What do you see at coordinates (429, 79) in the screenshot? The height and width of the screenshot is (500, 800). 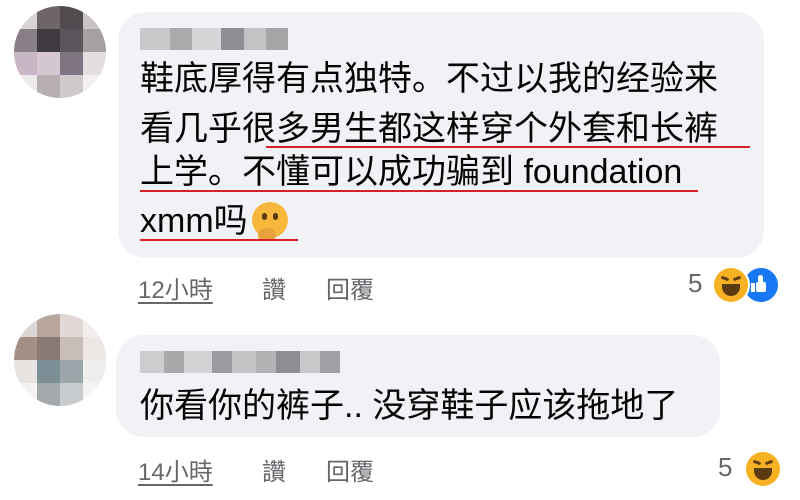 I see `comment-text-line: 鞋底厚得有点独特。不过以我的经验来` at bounding box center [429, 79].